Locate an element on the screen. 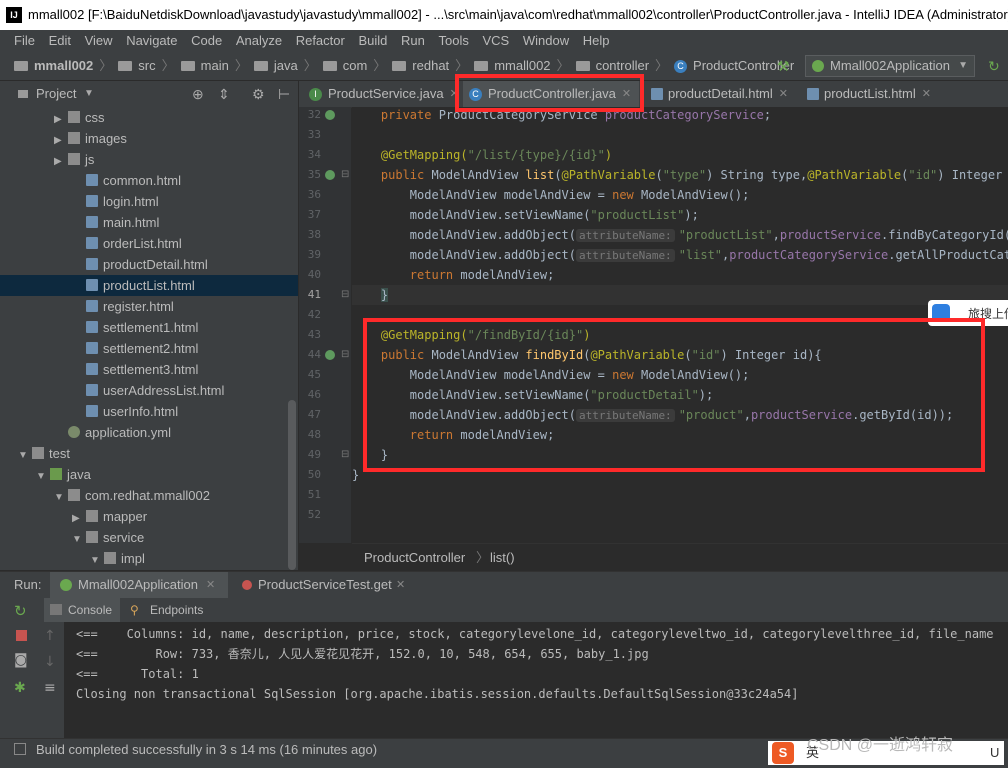 The image size is (1008, 768). editor-breadcrumb-class: ProductController is located at coordinates (414, 558).